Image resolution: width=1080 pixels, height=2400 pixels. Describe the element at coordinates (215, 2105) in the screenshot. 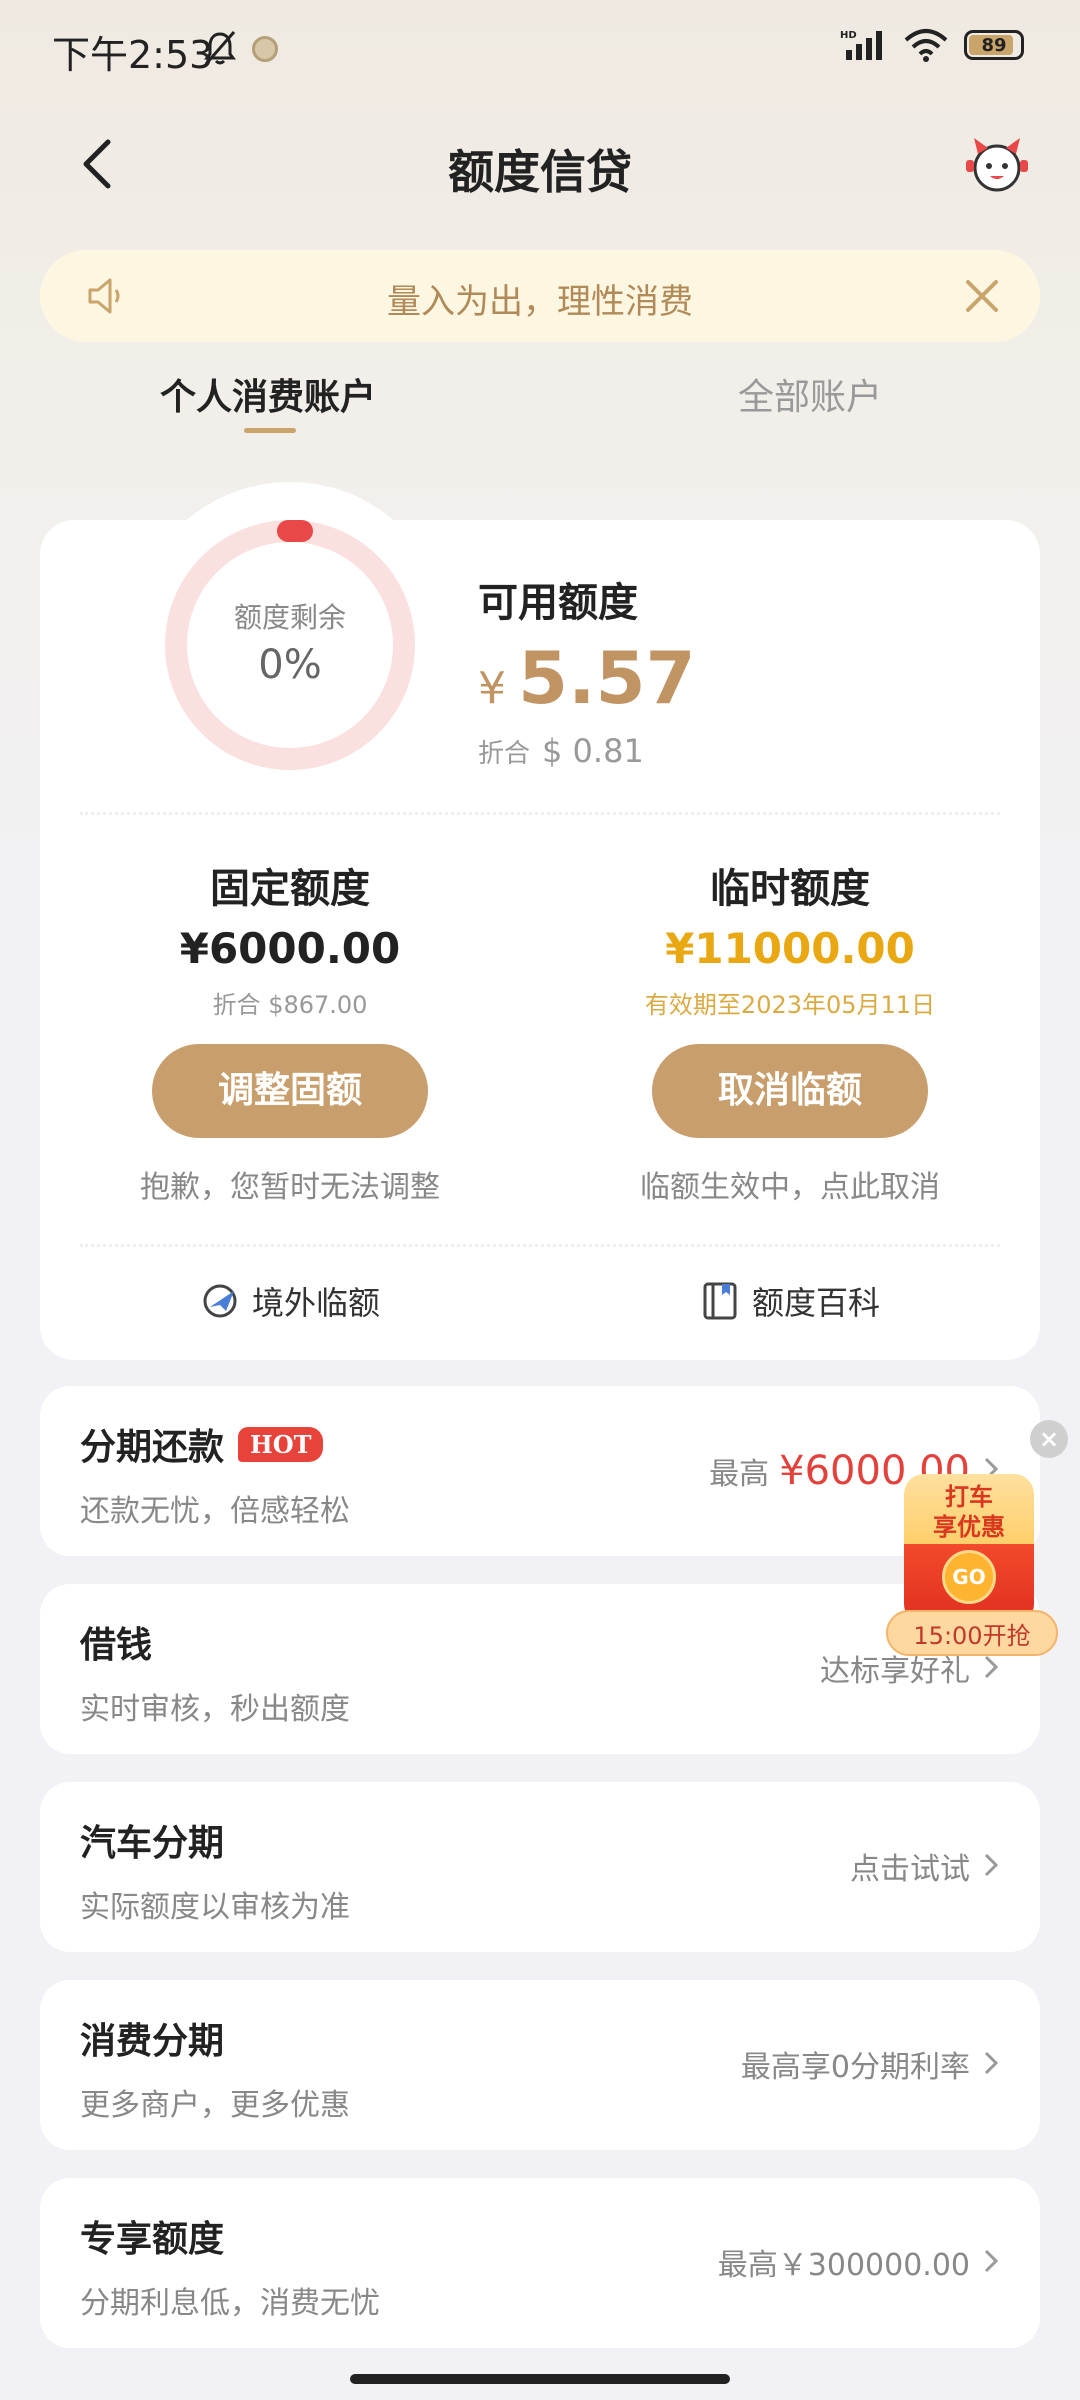

I see `item-subtitle: 更多商户，更多优惠` at that location.